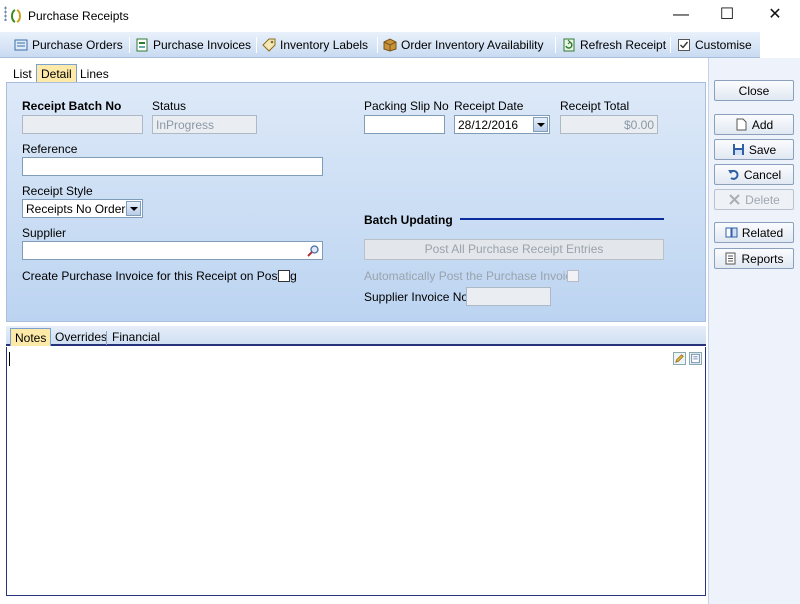 The width and height of the screenshot is (800, 604). Describe the element at coordinates (56, 73) in the screenshot. I see `tab-detail: Detail` at that location.